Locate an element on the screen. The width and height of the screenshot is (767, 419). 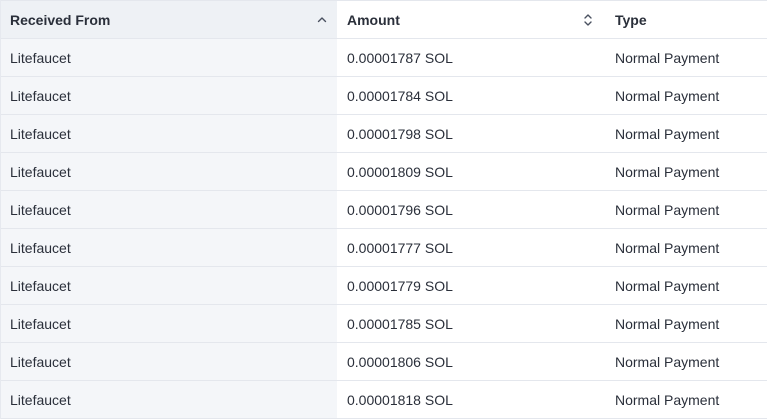
cell-amount: 0.00001796 SOL is located at coordinates (400, 209).